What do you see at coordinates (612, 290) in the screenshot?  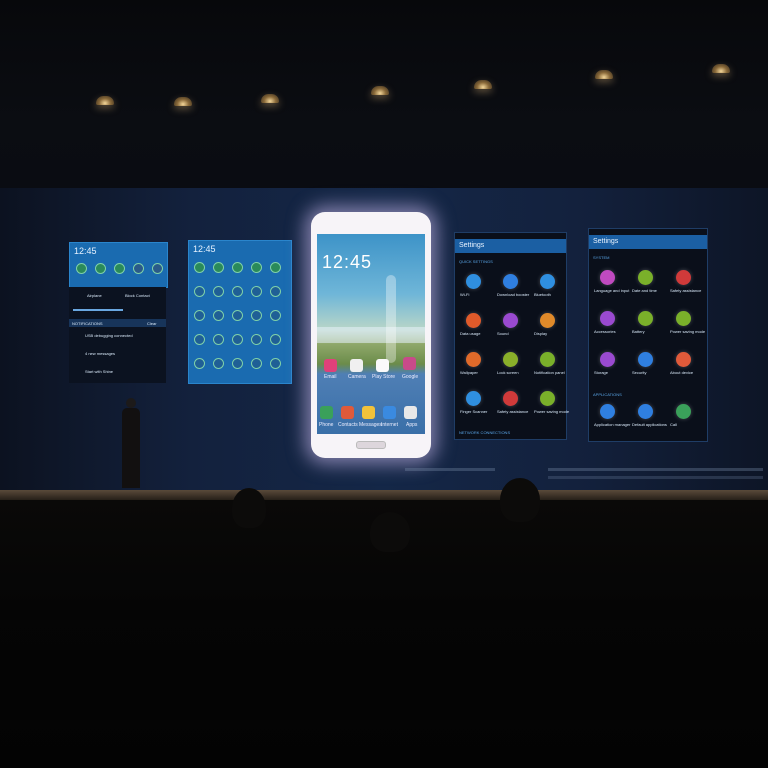 I see `settings-item-label: Language and input` at bounding box center [612, 290].